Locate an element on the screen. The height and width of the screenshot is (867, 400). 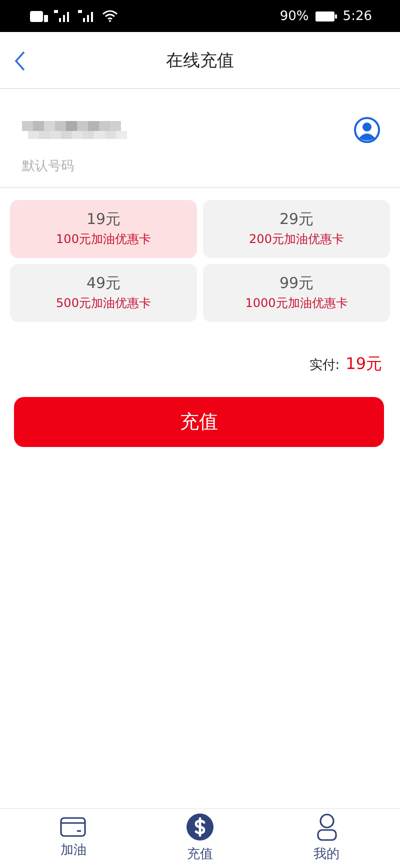
tab-label: 充值 is located at coordinates (199, 854).